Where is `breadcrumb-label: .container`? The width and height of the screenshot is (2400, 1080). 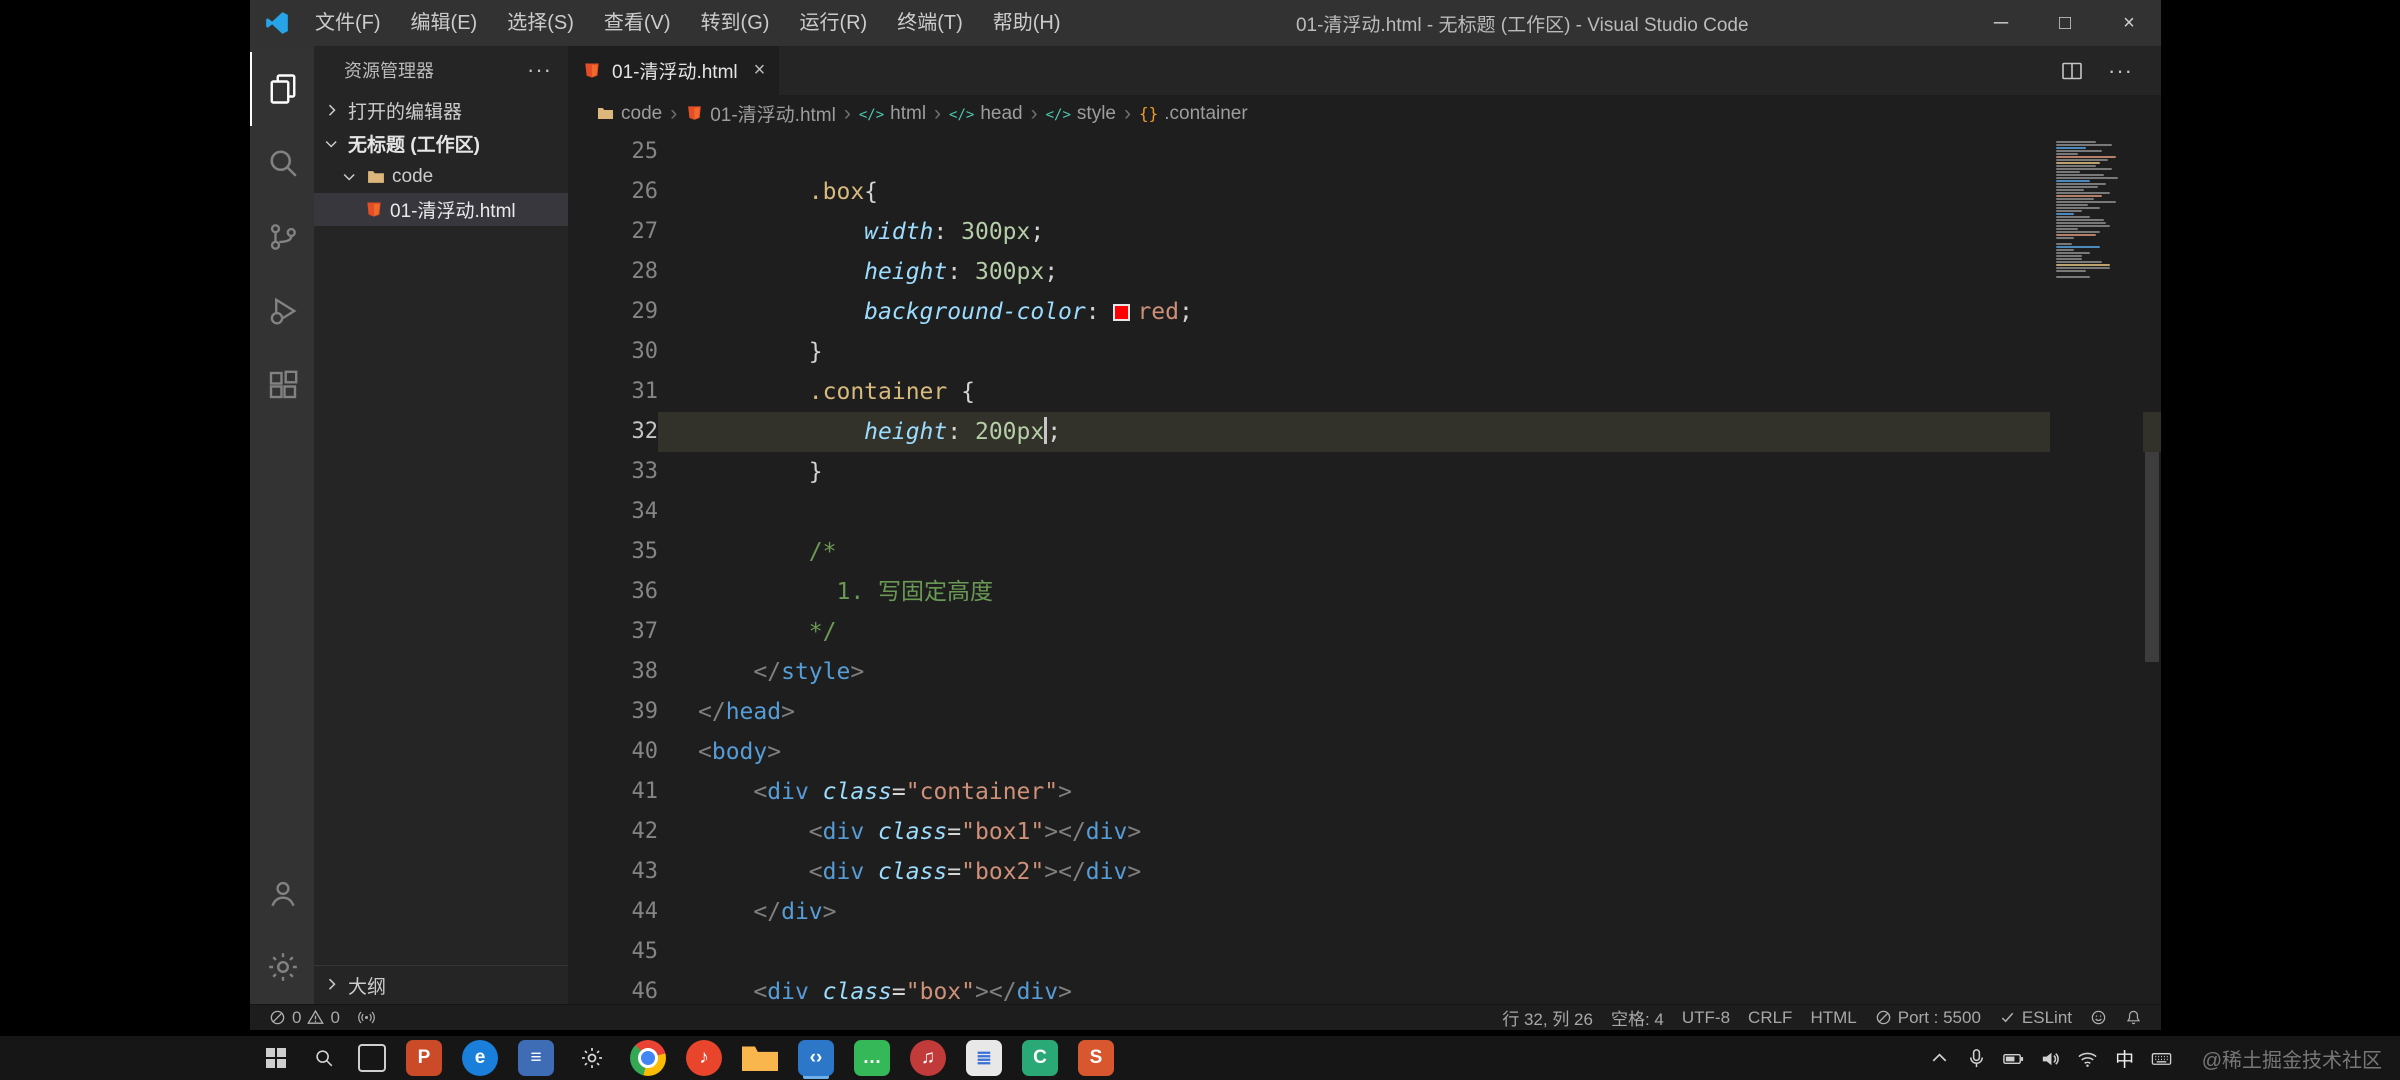
breadcrumb-label: .container is located at coordinates (1206, 113).